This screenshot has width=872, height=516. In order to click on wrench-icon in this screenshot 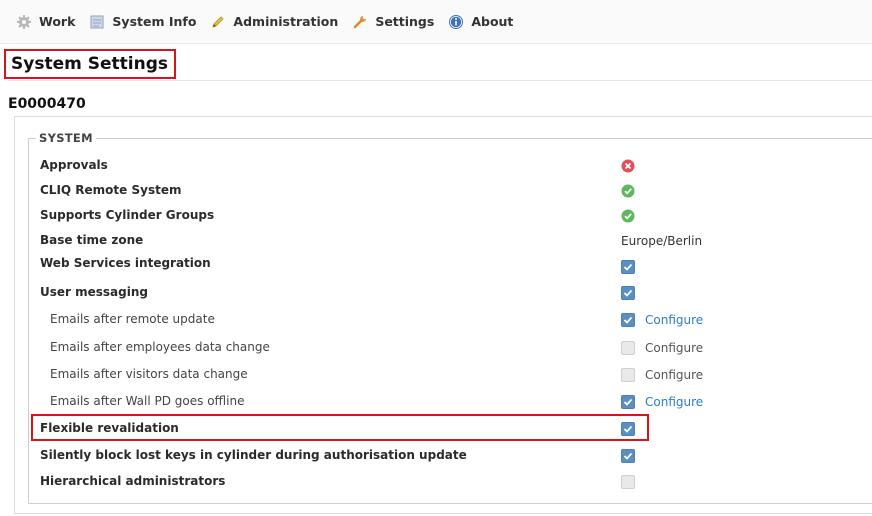, I will do `click(360, 22)`.